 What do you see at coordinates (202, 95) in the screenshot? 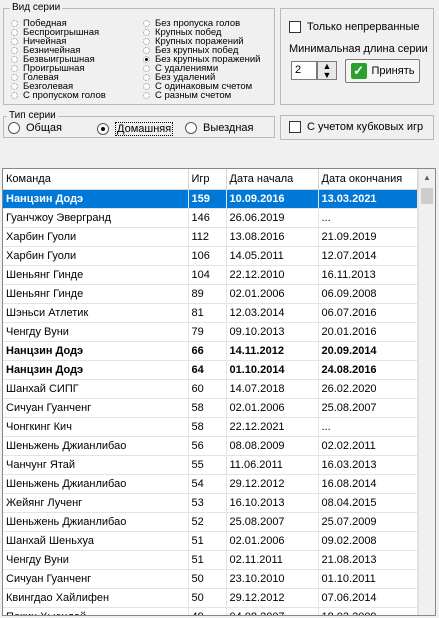
I see `series-kind-right-option: С разным счетом` at bounding box center [202, 95].